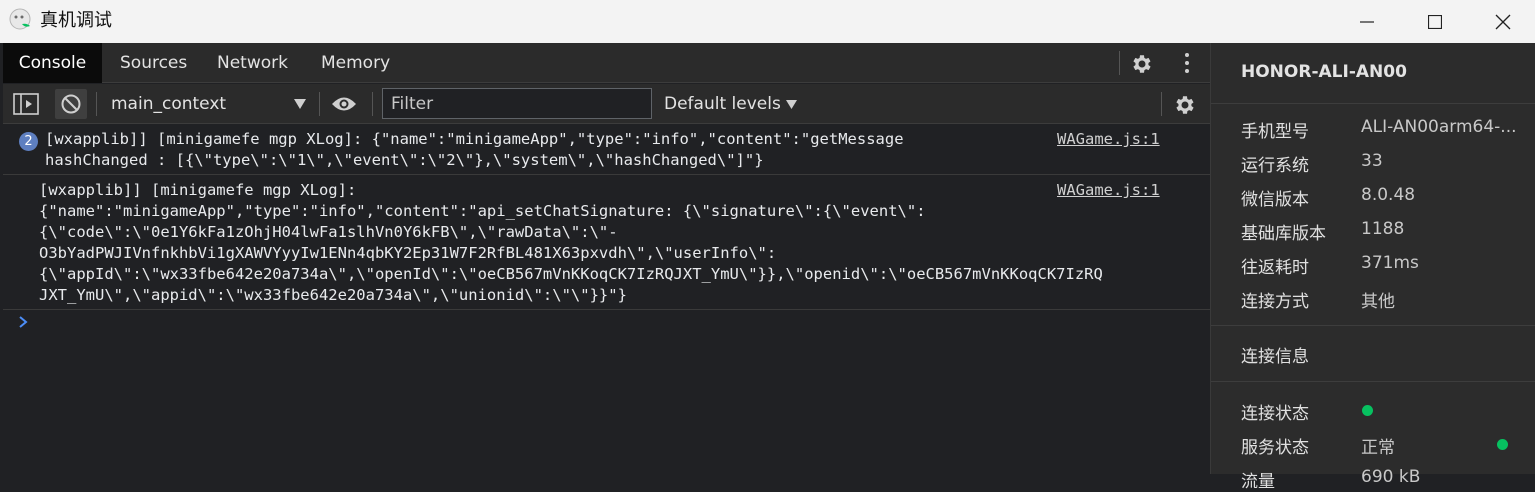  Describe the element at coordinates (1185, 105) in the screenshot. I see `console-settings-gear-icon` at that location.